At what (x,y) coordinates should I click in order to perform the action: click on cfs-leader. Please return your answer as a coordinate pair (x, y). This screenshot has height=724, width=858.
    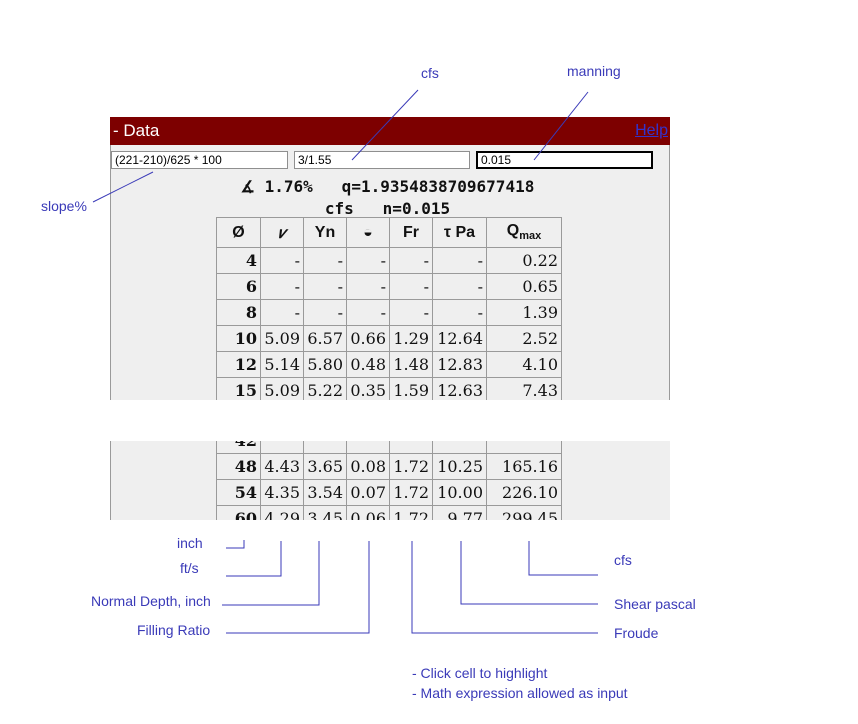
    Looking at the image, I should click on (385, 125).